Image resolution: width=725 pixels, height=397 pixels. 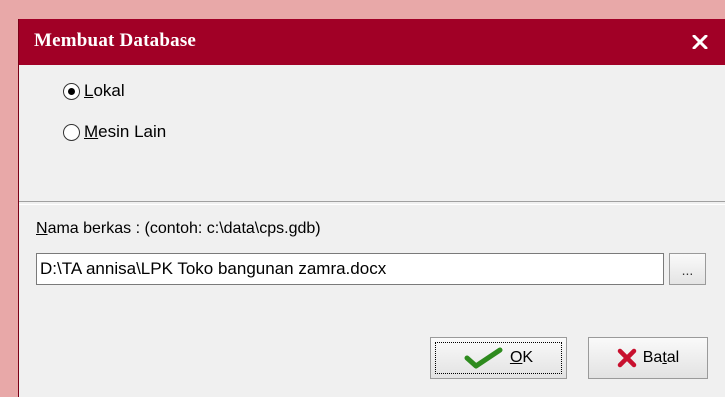 What do you see at coordinates (115, 40) in the screenshot?
I see `dialog-title: Membuat Database` at bounding box center [115, 40].